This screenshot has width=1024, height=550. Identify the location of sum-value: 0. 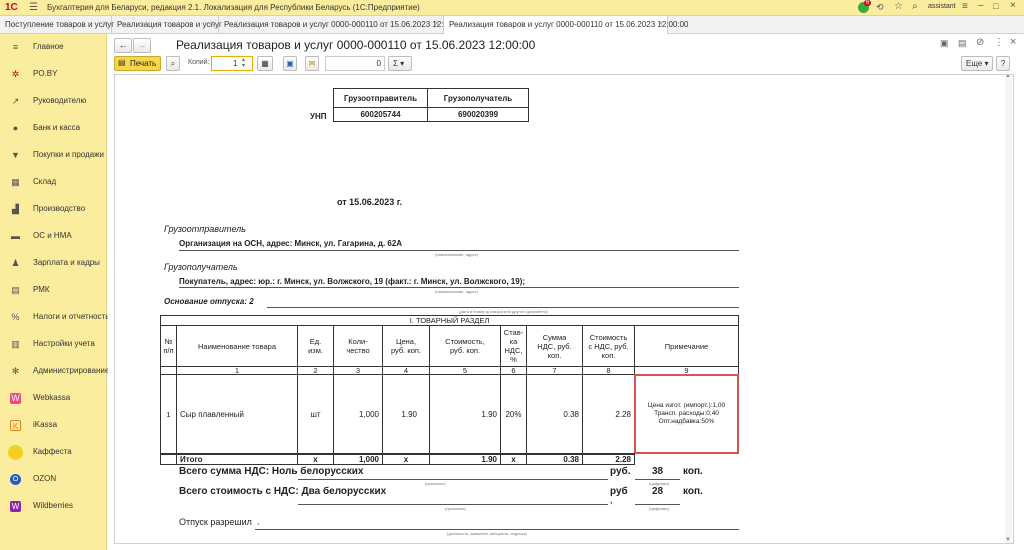
(378, 63).